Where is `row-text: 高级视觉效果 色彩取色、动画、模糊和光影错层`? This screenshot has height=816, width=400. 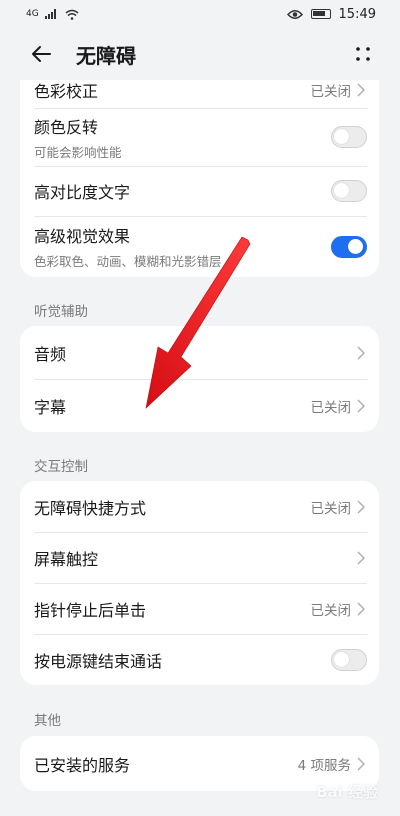
row-text: 高级视觉效果 色彩取色、动画、模糊和光影错层 is located at coordinates (182, 246).